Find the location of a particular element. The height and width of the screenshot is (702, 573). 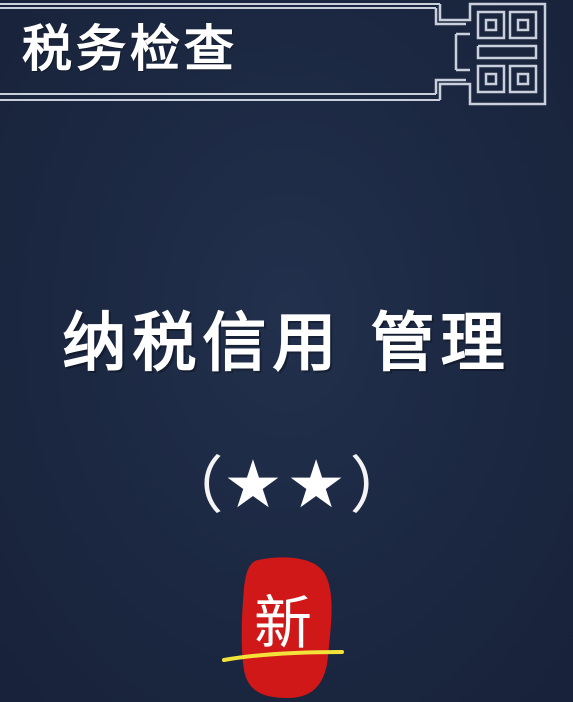

rating-close-paren: ） is located at coordinates (380, 485).